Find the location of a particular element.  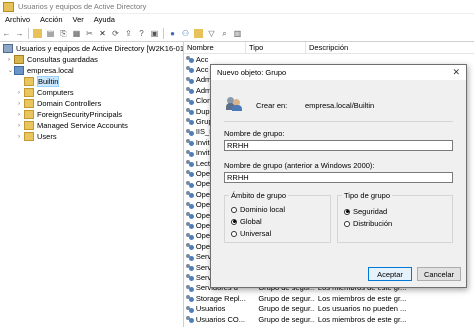

group-scope-legend: Ámbito de grupo is located at coordinates (259, 195).